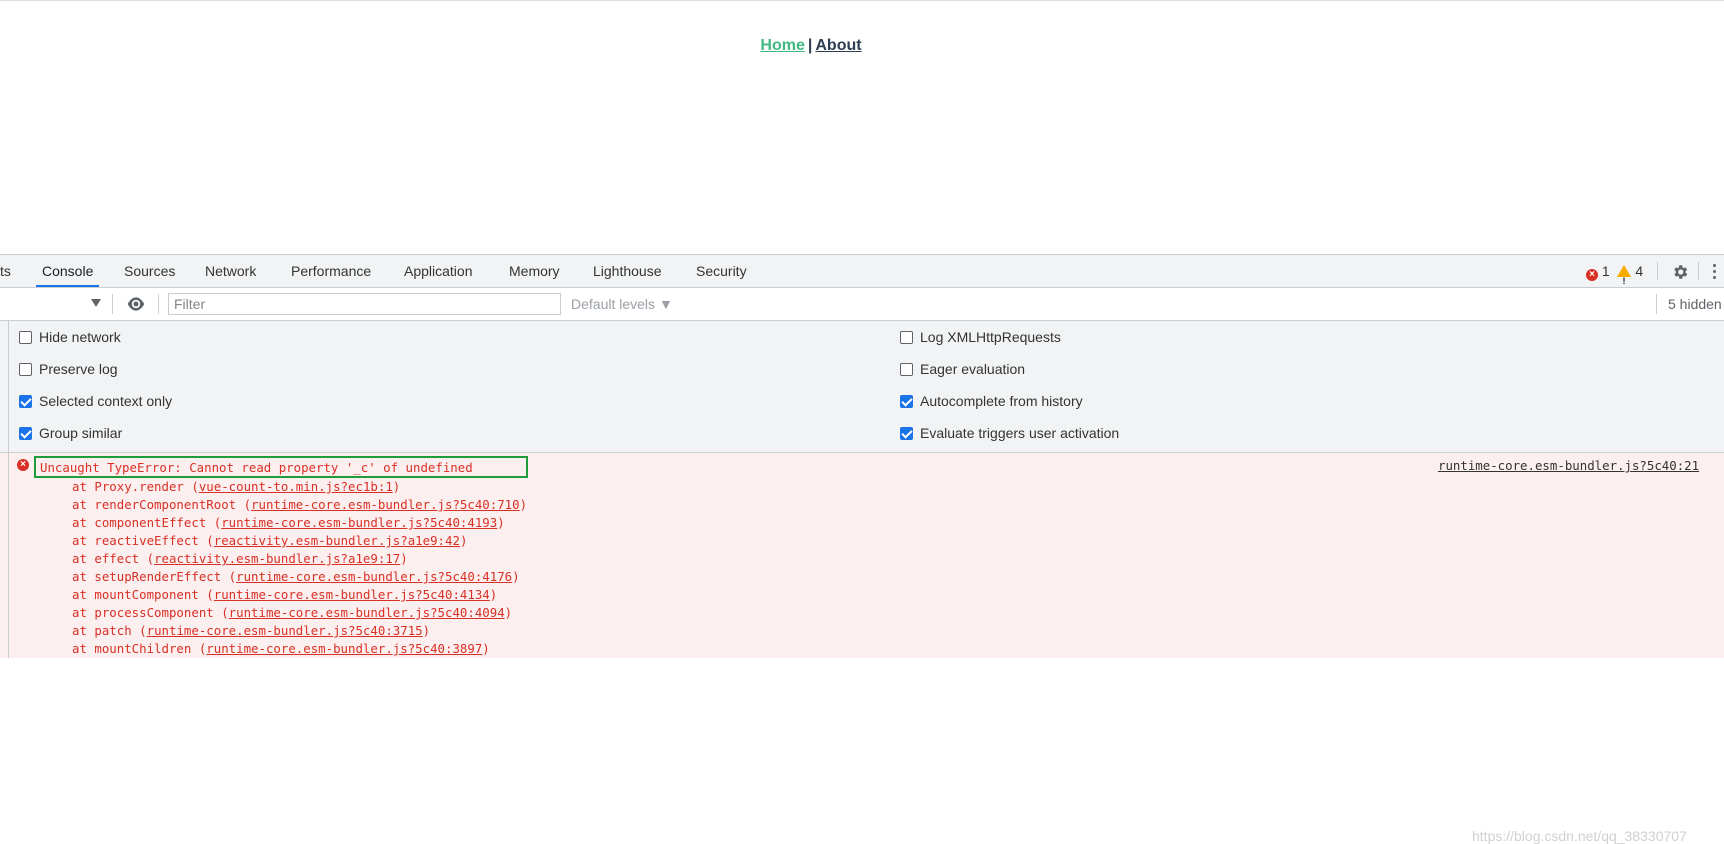  I want to click on preserve-log-checkbox, so click(25, 369).